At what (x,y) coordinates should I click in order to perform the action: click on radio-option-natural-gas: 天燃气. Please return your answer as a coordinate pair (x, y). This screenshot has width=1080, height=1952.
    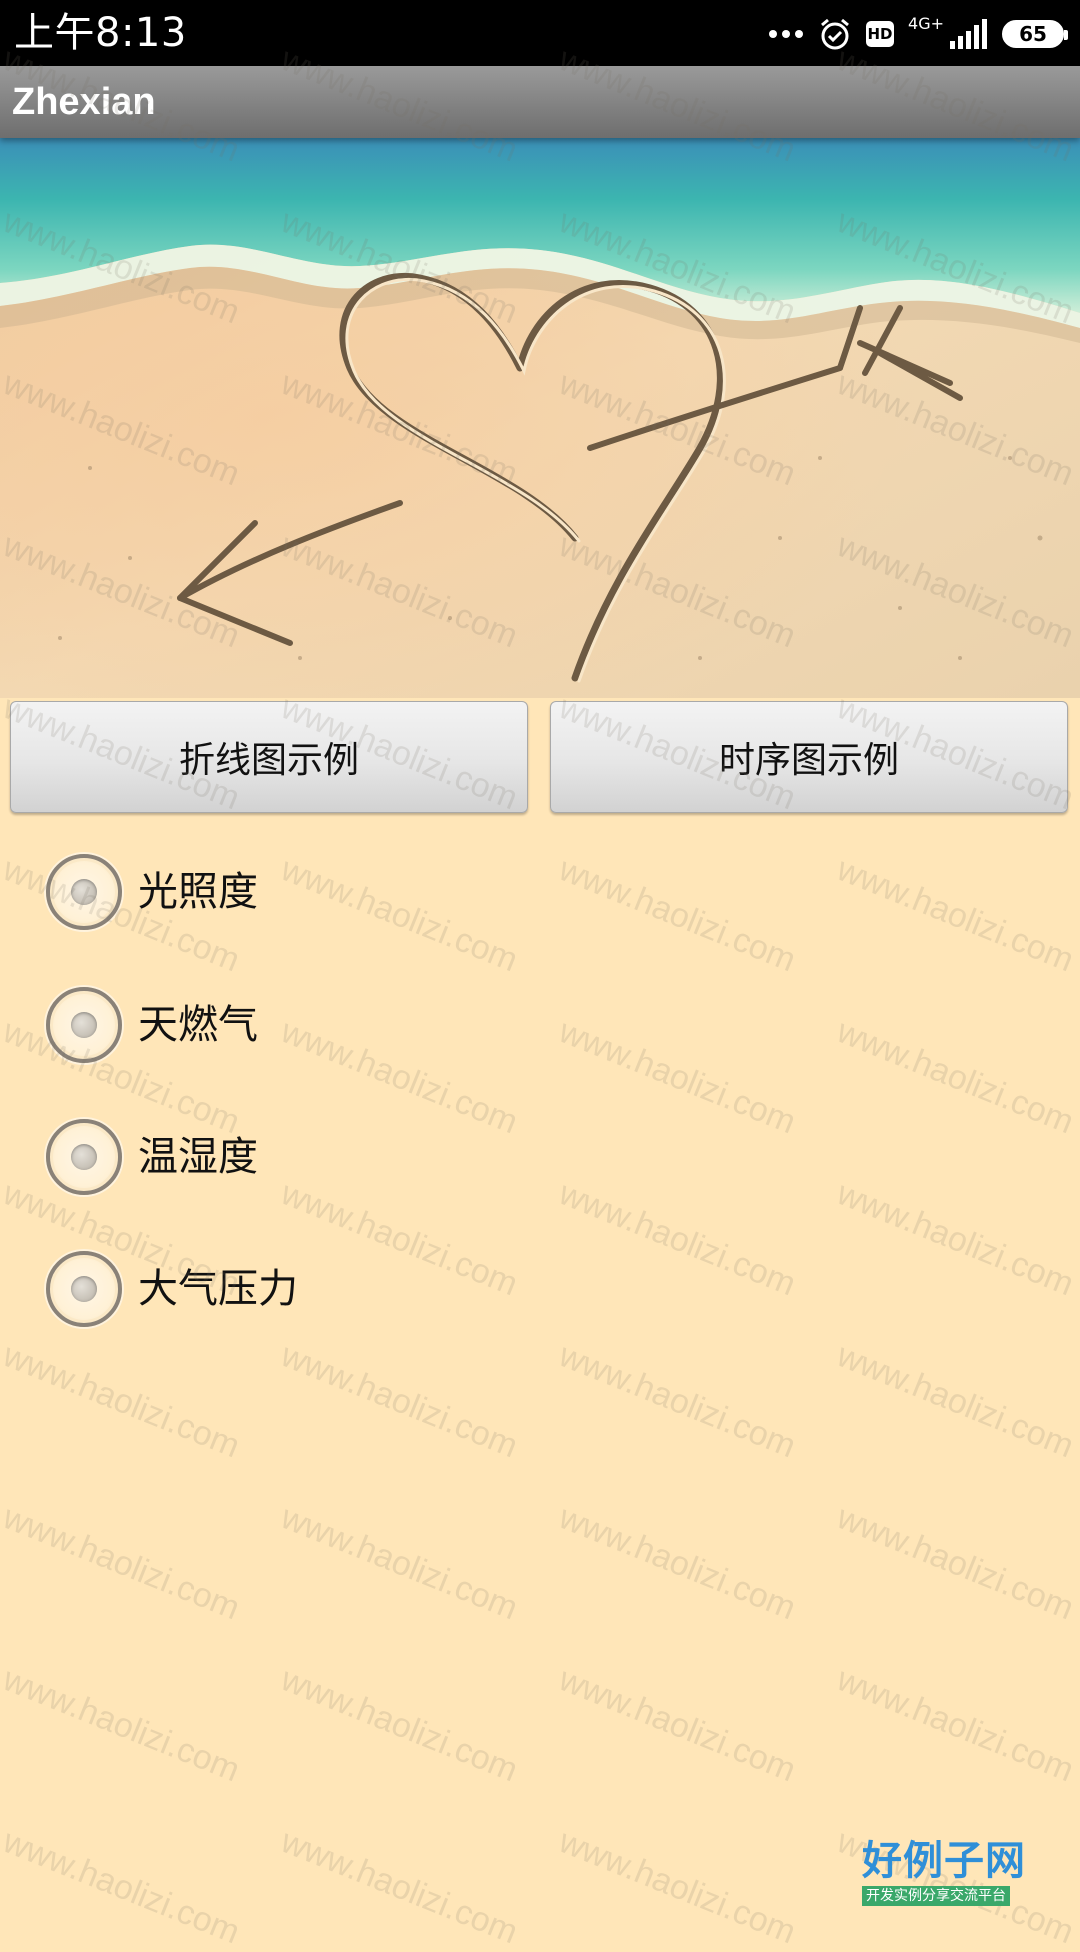
    Looking at the image, I should click on (152, 1025).